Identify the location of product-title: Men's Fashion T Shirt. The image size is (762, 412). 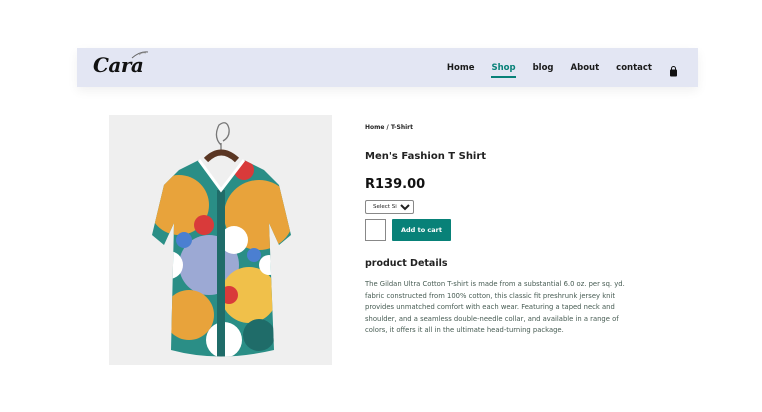
(426, 156).